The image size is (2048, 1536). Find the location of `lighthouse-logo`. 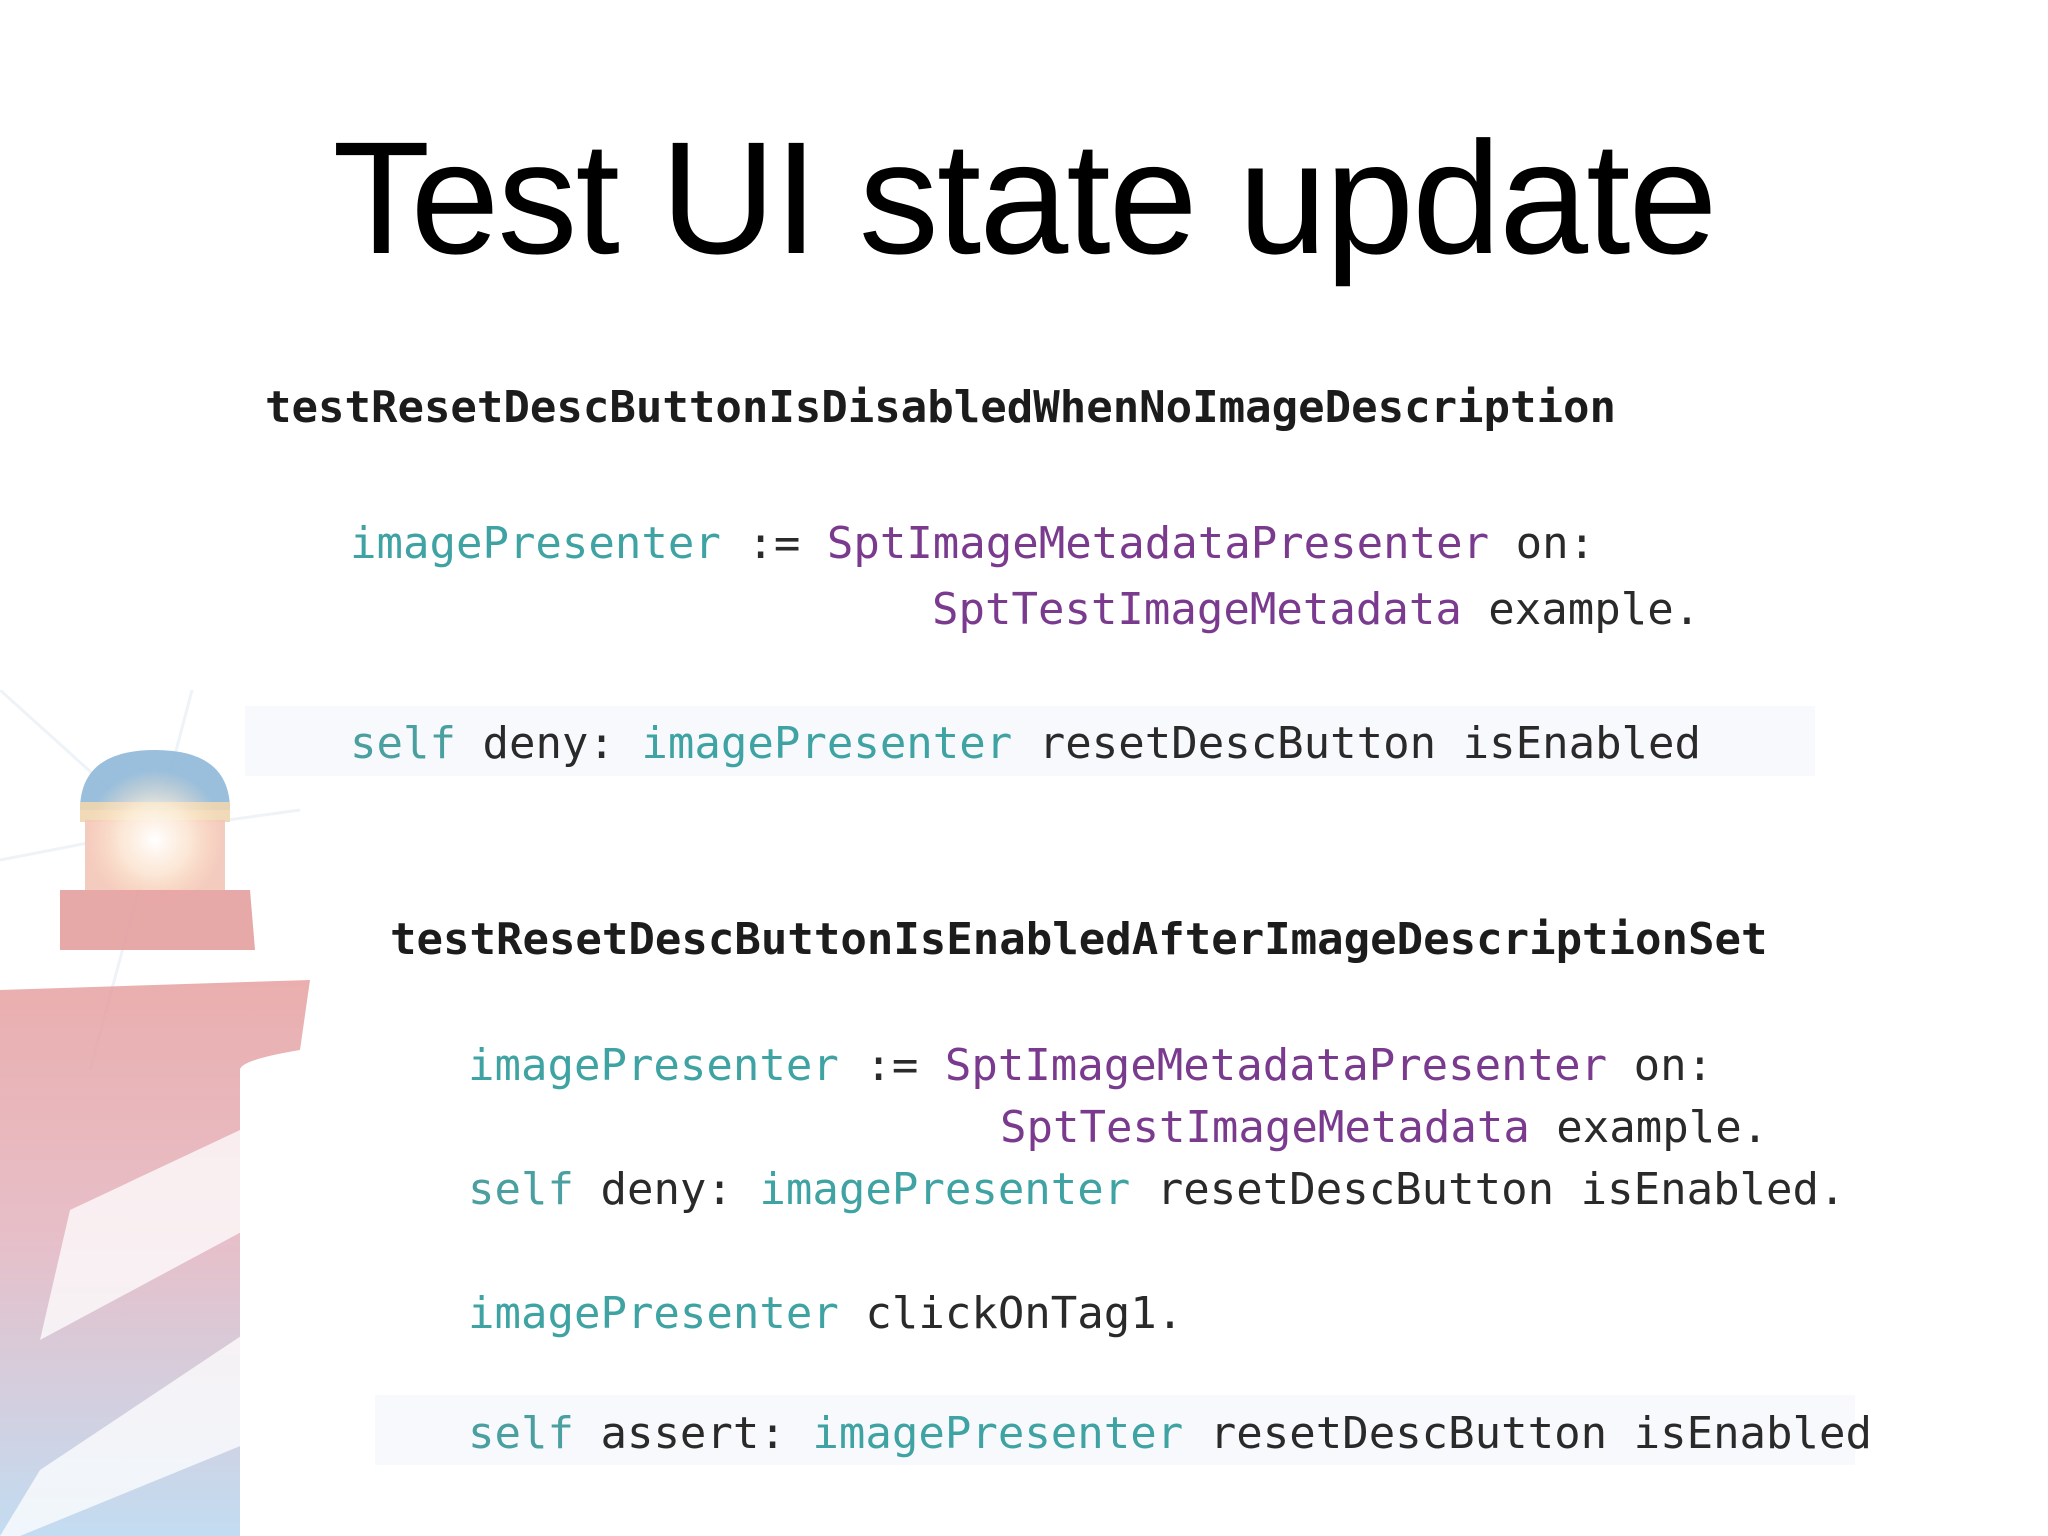

lighthouse-logo is located at coordinates (155, 1113).